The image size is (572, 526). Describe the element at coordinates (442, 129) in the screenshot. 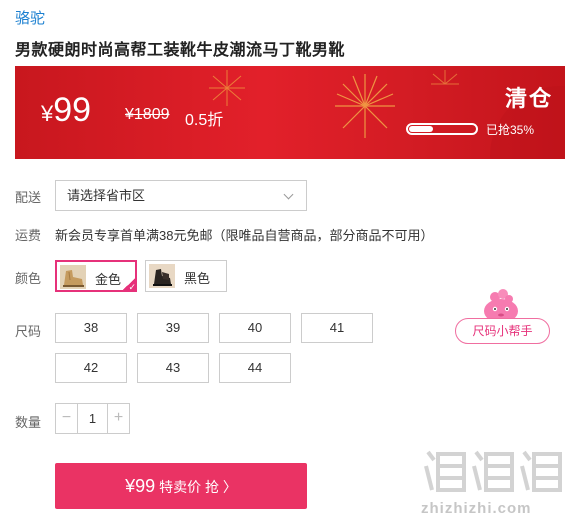

I see `sold-progress-bar` at that location.